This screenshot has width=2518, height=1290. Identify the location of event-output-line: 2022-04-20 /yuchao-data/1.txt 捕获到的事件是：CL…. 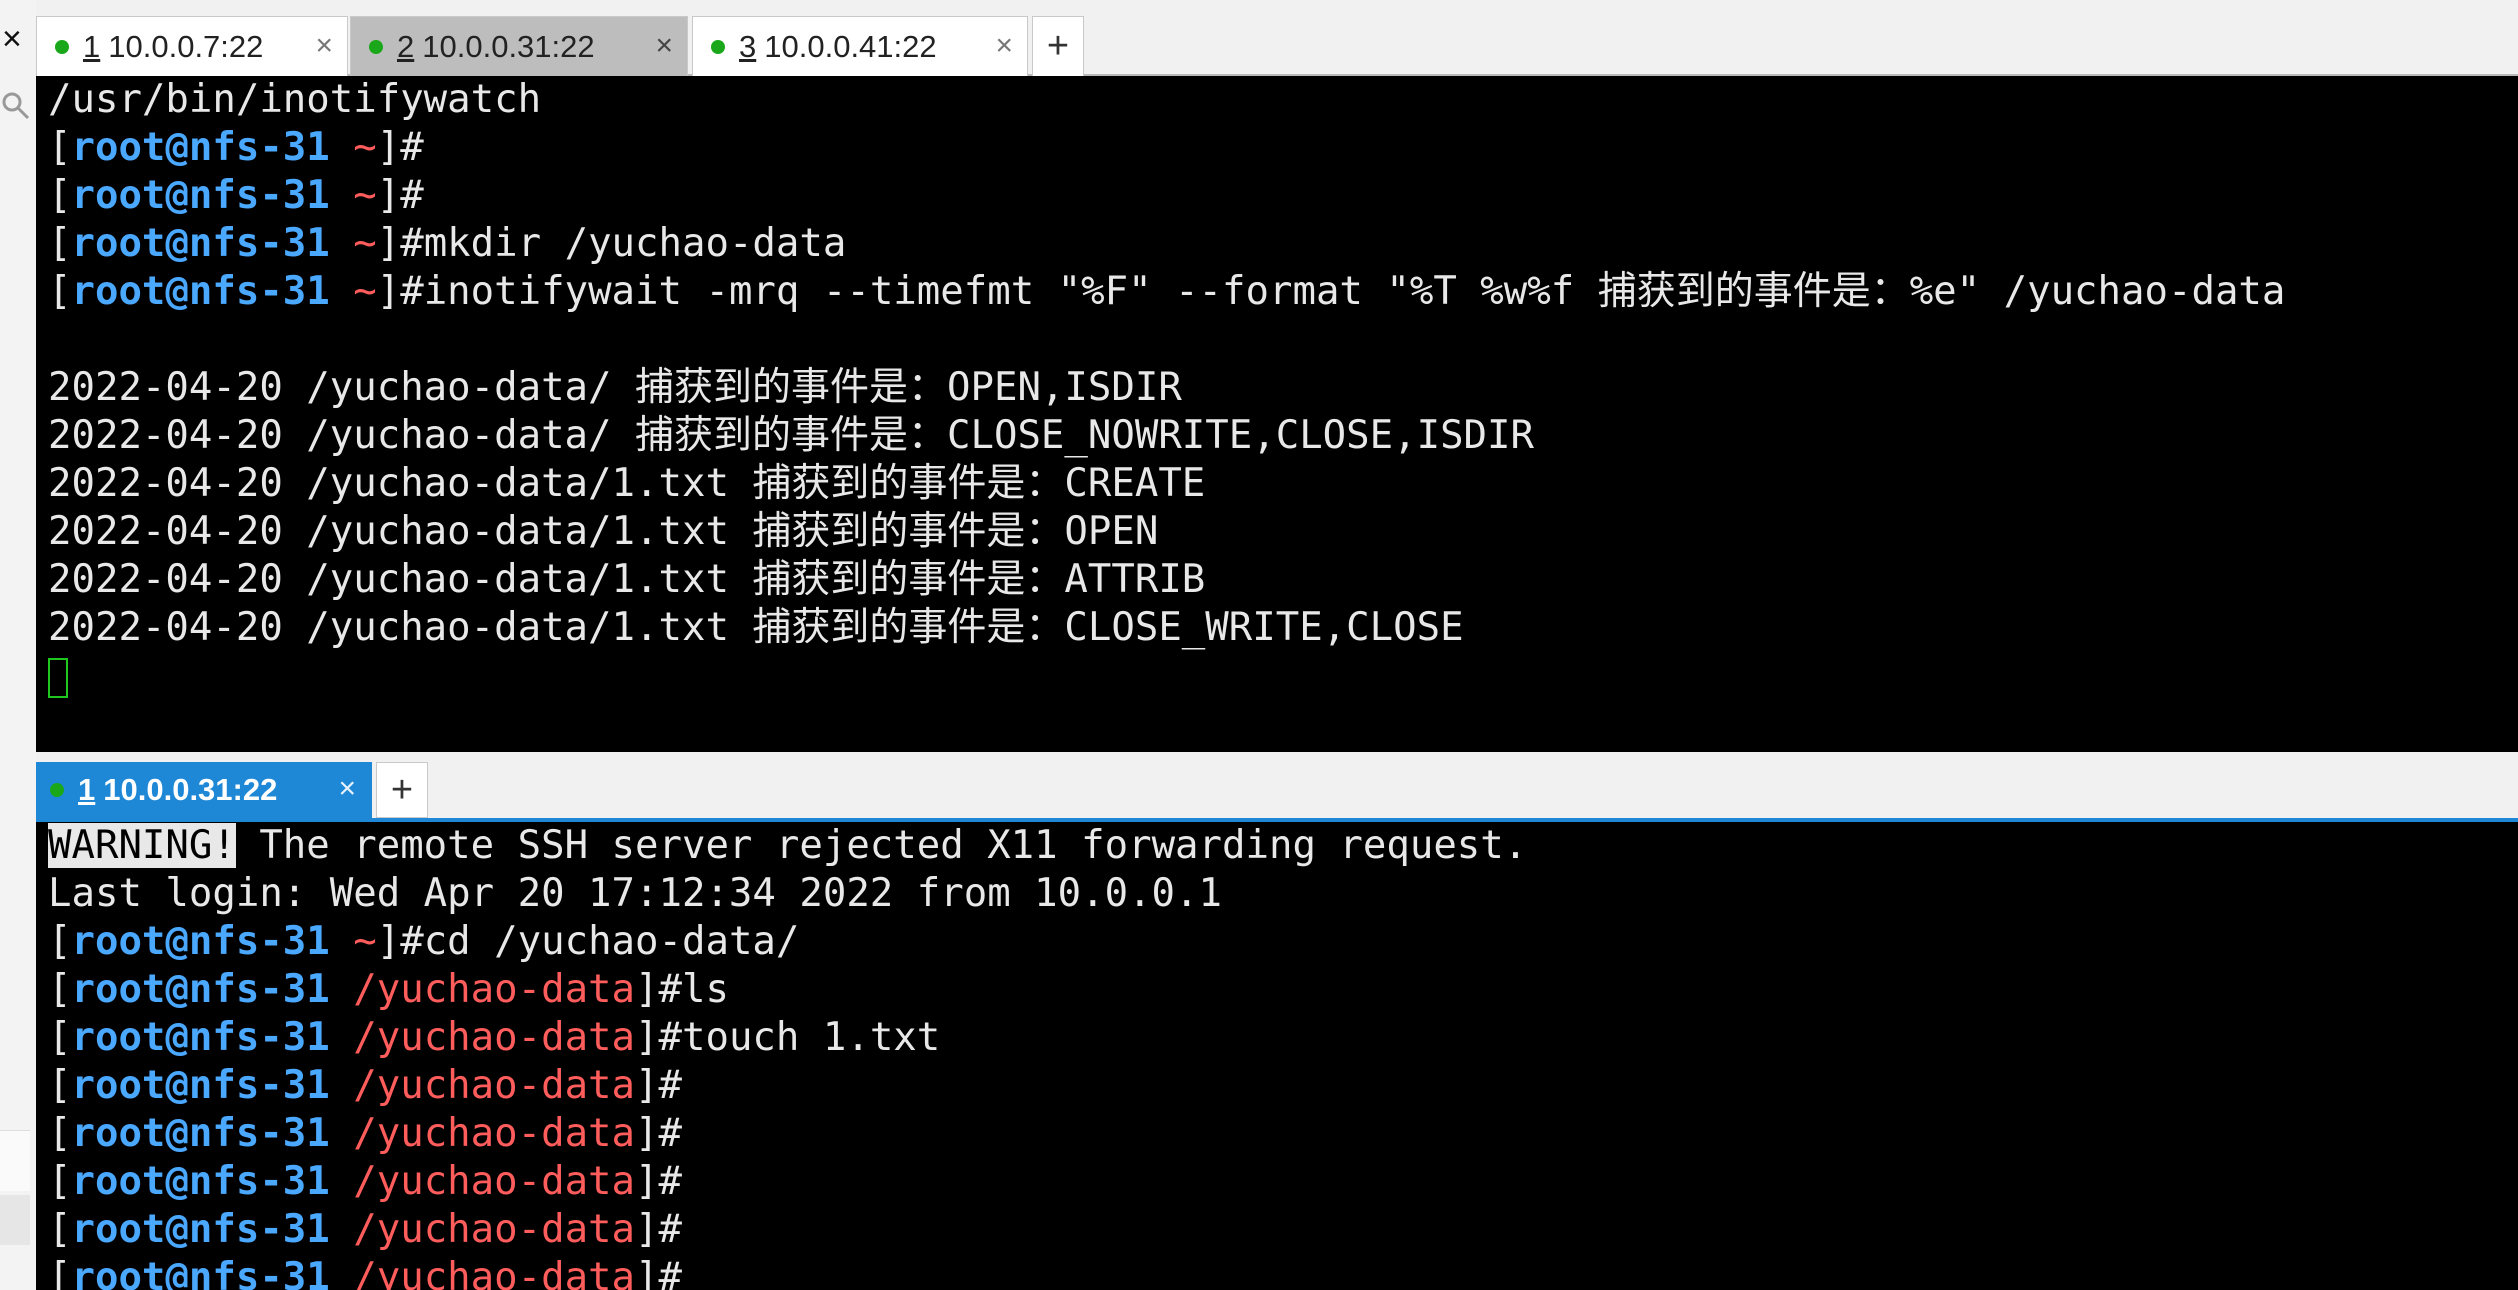
(756, 627).